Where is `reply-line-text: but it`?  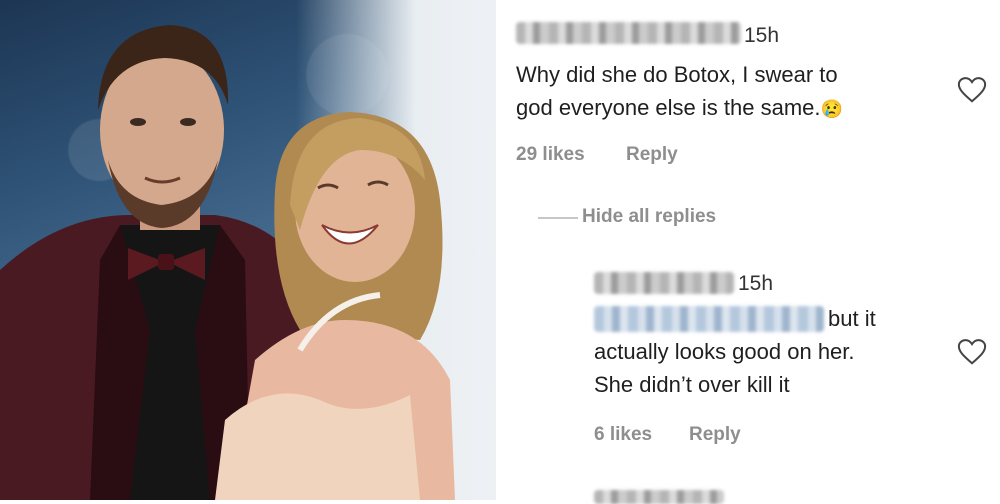 reply-line-text: but it is located at coordinates (852, 318).